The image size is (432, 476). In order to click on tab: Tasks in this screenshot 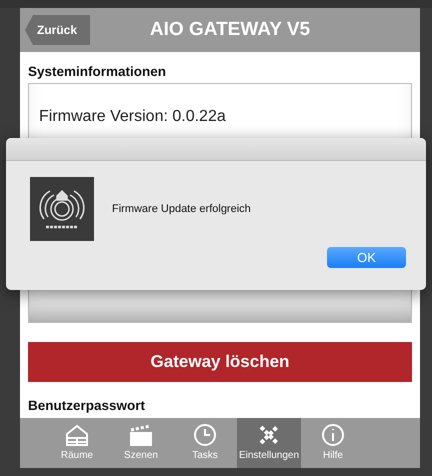, I will do `click(205, 443)`.